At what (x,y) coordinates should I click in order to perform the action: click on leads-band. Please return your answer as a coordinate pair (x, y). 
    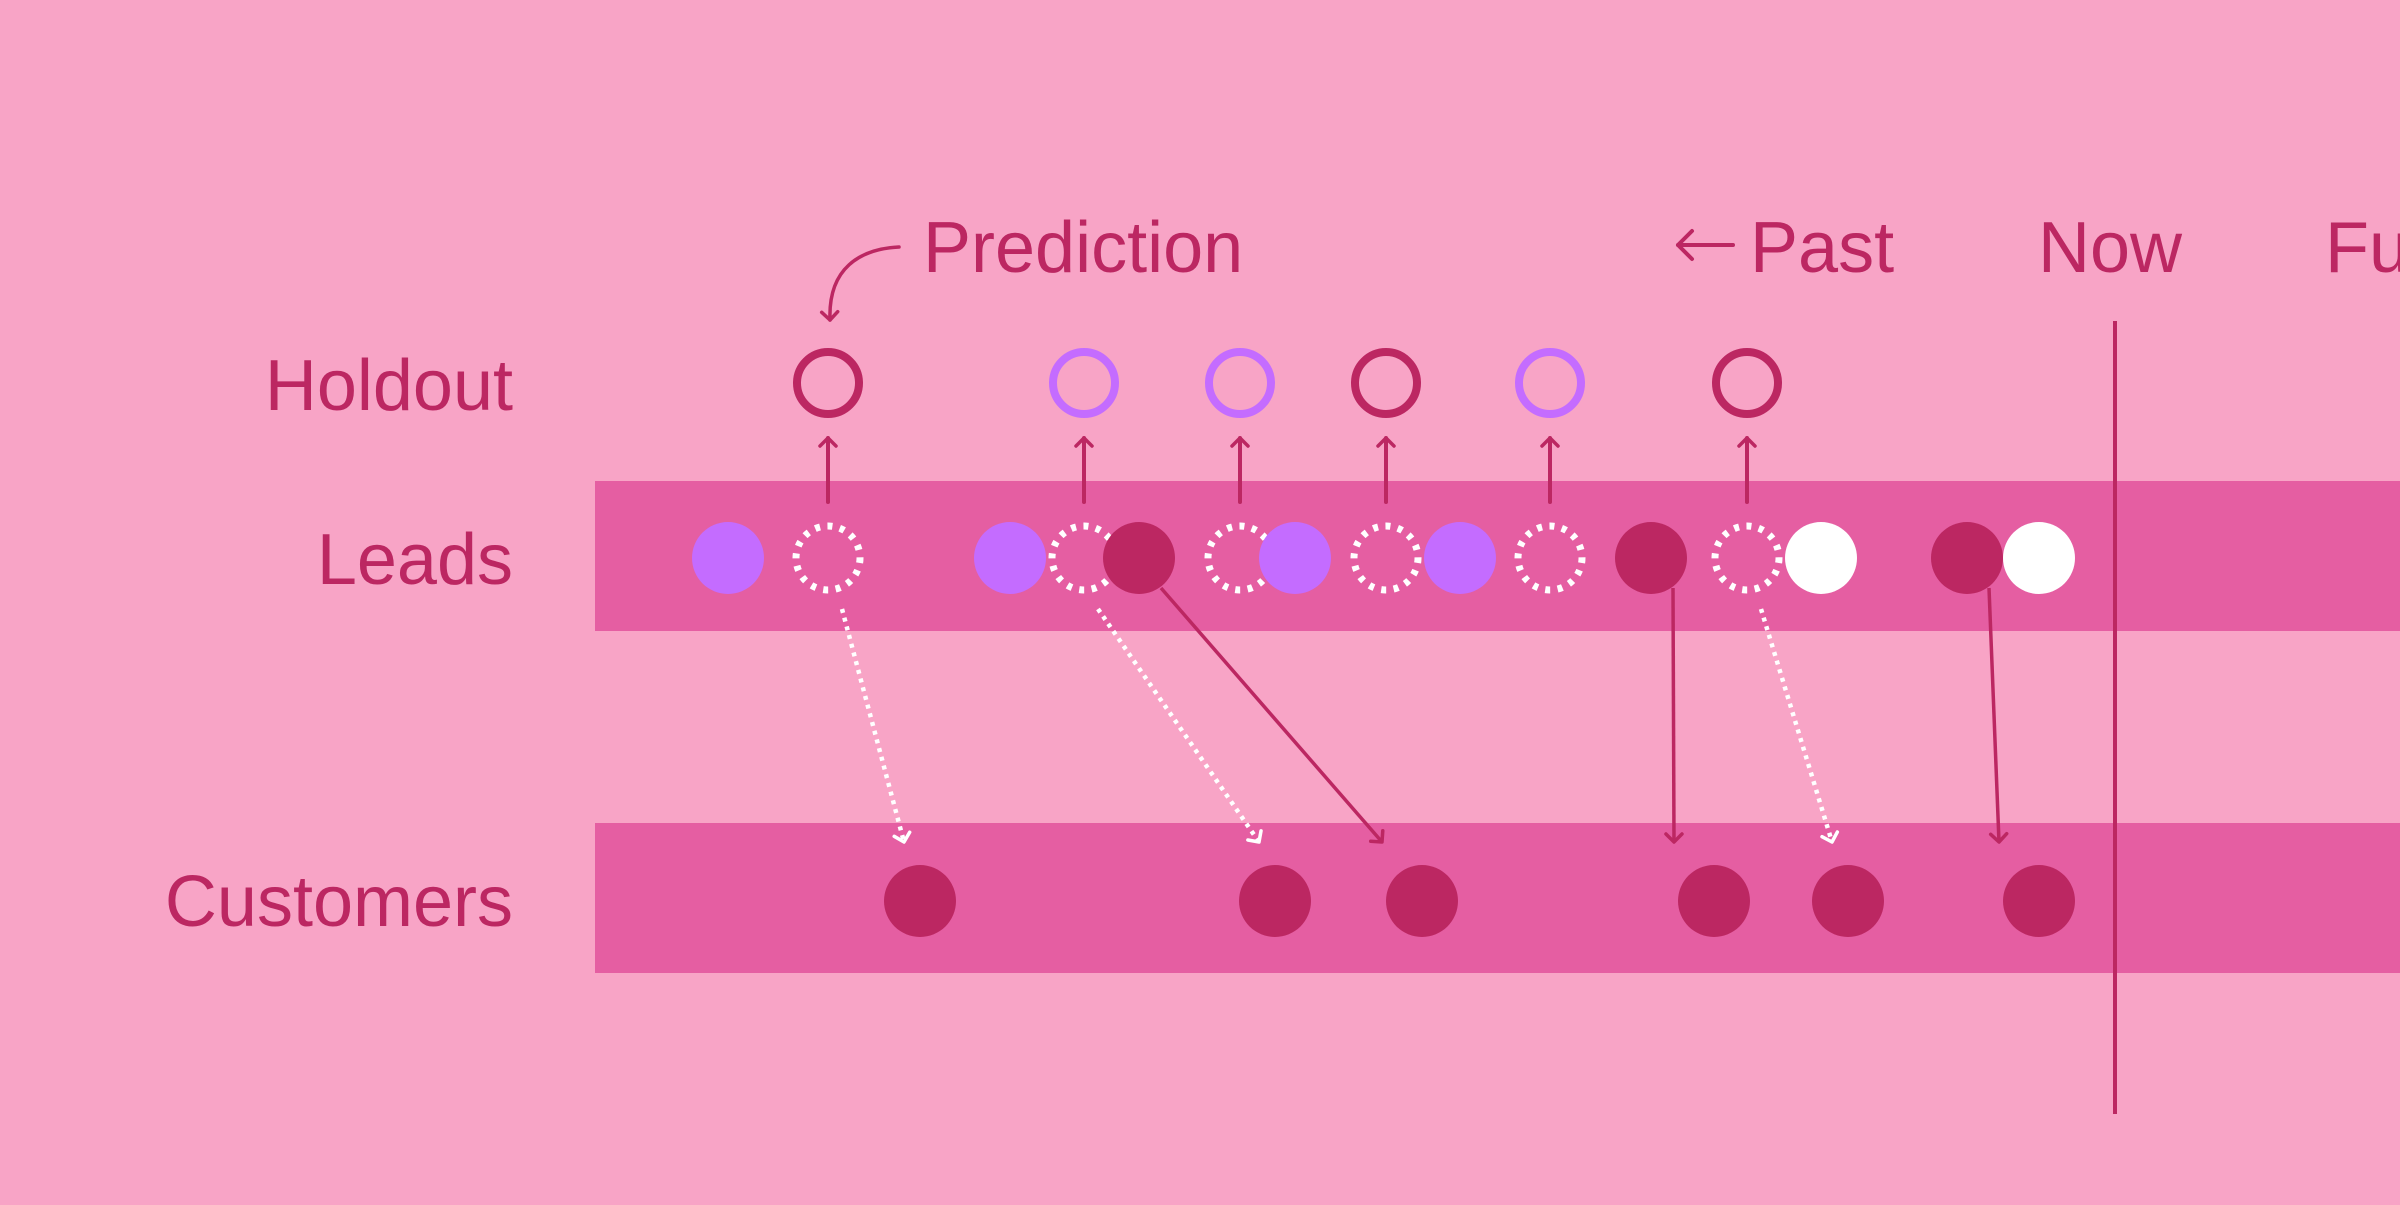
    Looking at the image, I should click on (1497, 556).